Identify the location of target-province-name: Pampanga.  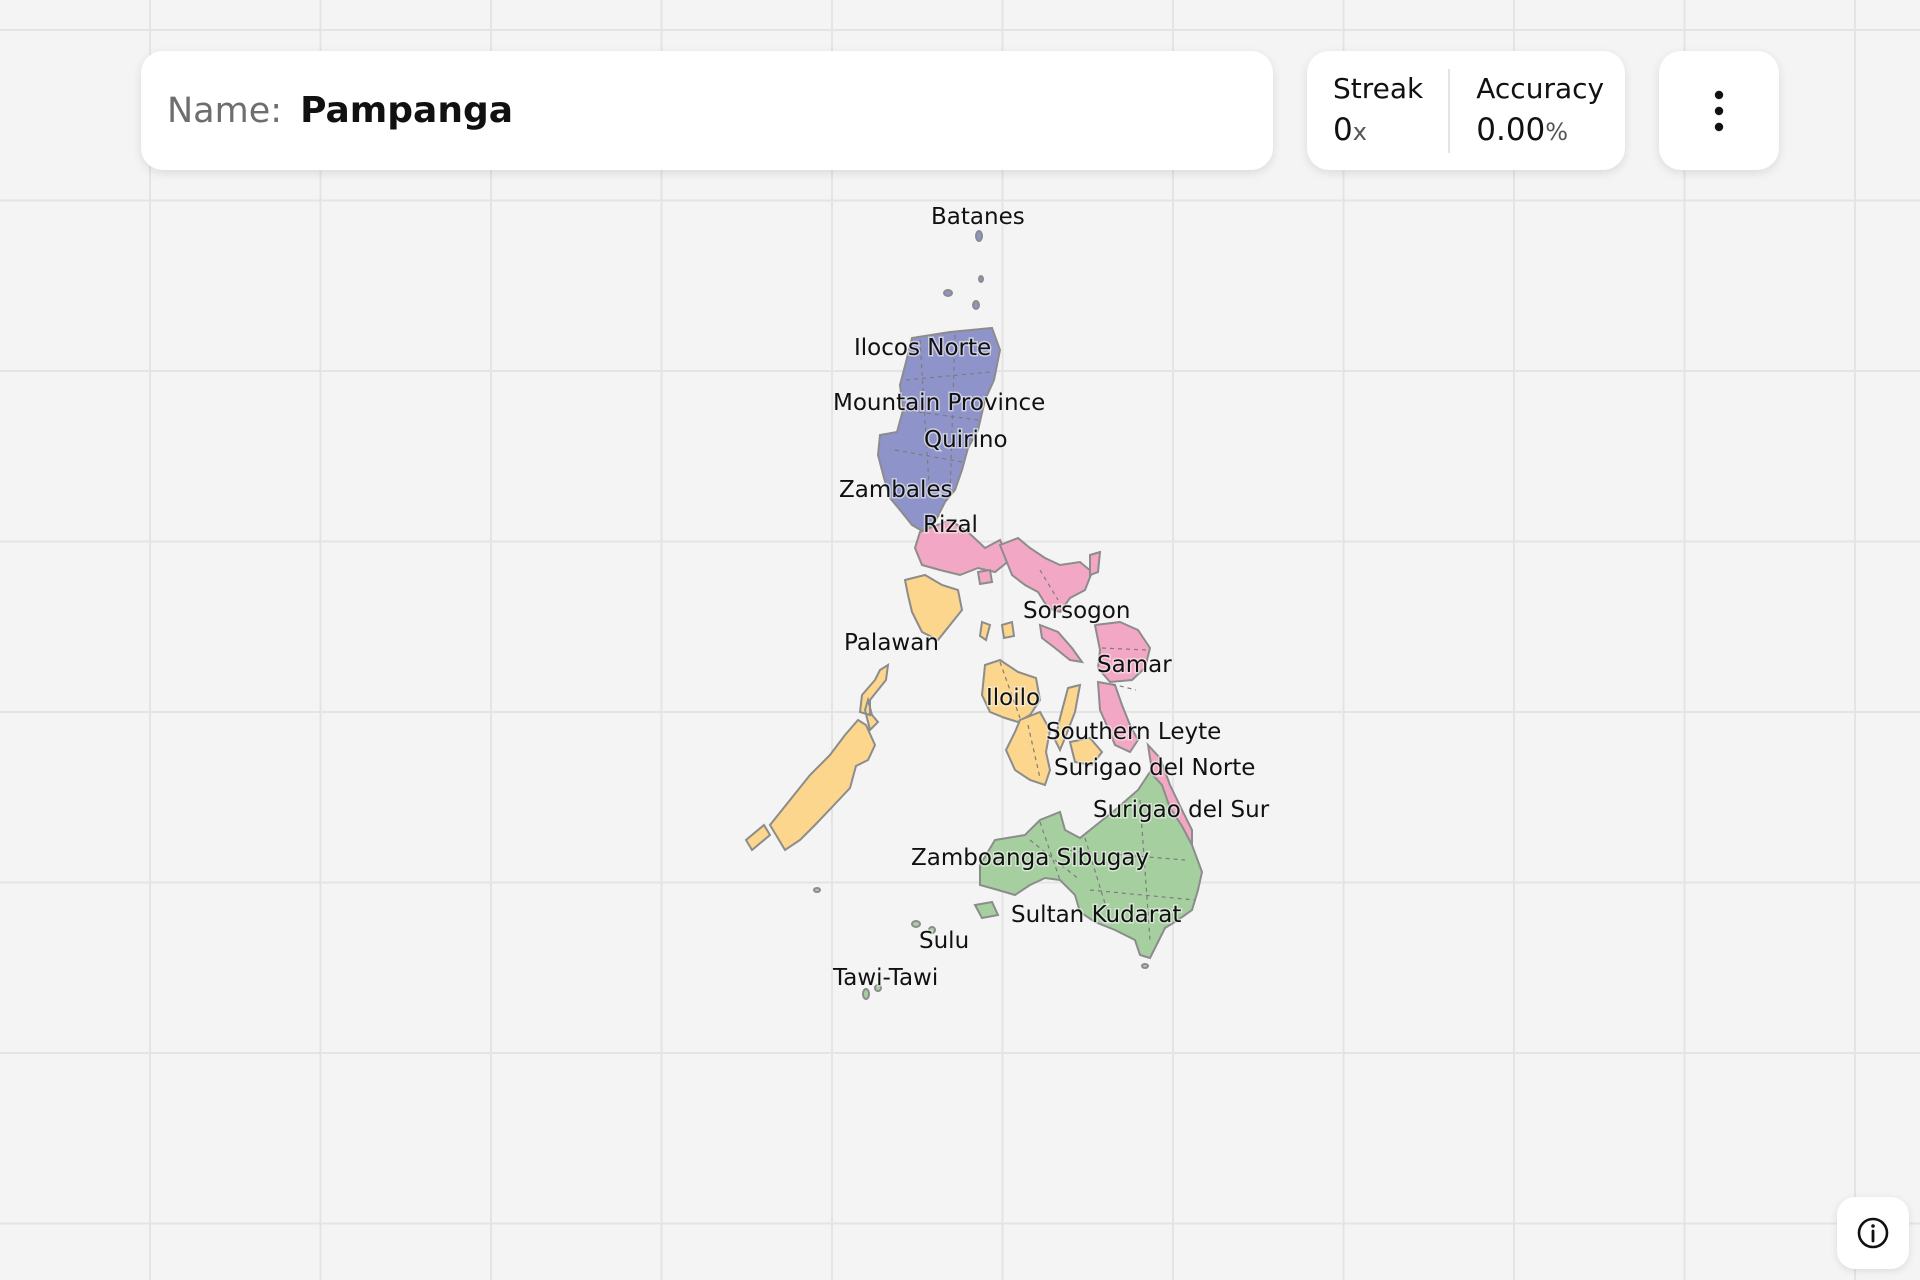
(407, 110).